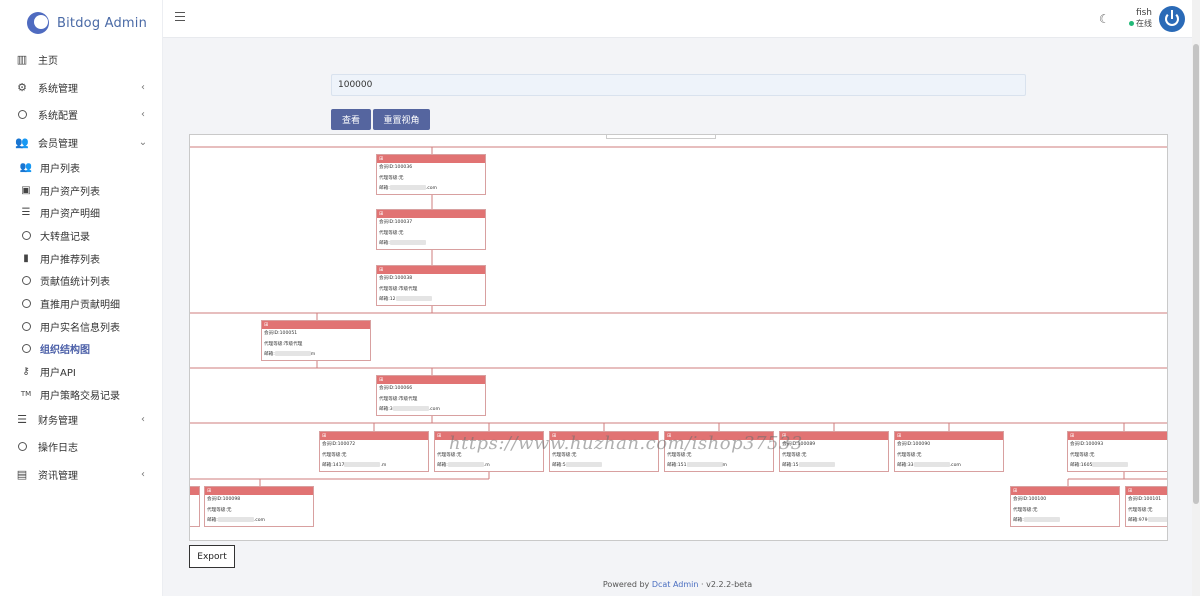 The width and height of the screenshot is (1200, 596). Describe the element at coordinates (81, 349) in the screenshot. I see `sidebar-item-12: 组织结构图` at that location.